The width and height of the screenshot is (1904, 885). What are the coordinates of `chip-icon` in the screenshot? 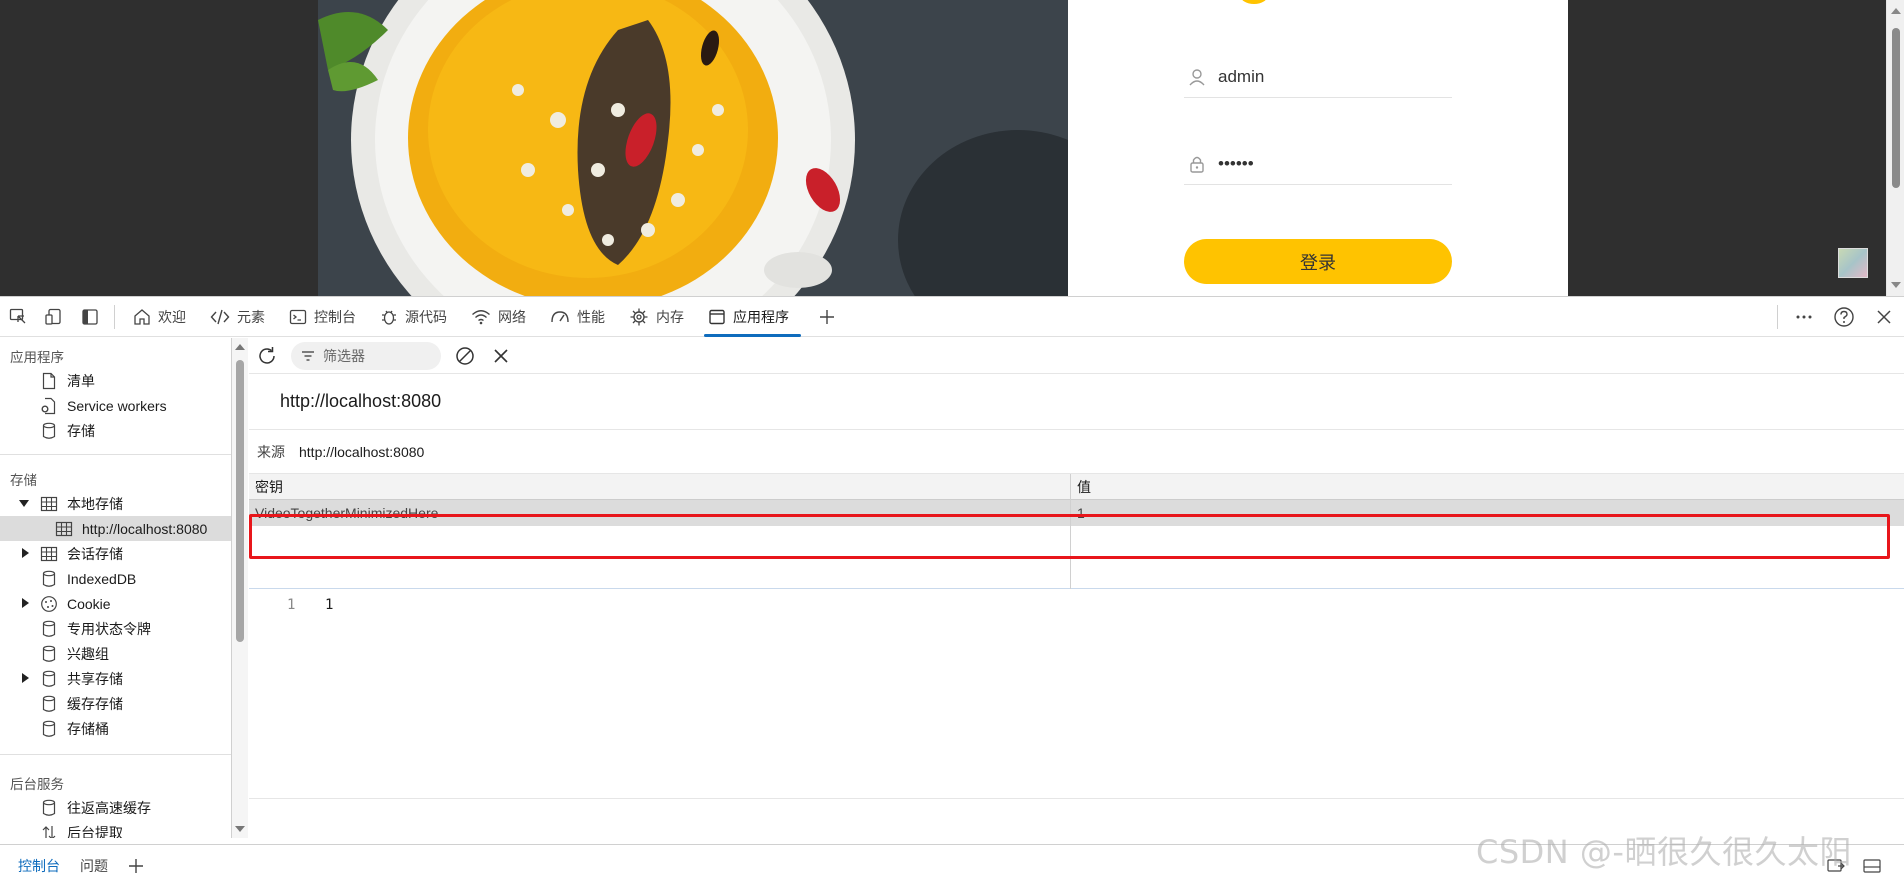 It's located at (639, 317).